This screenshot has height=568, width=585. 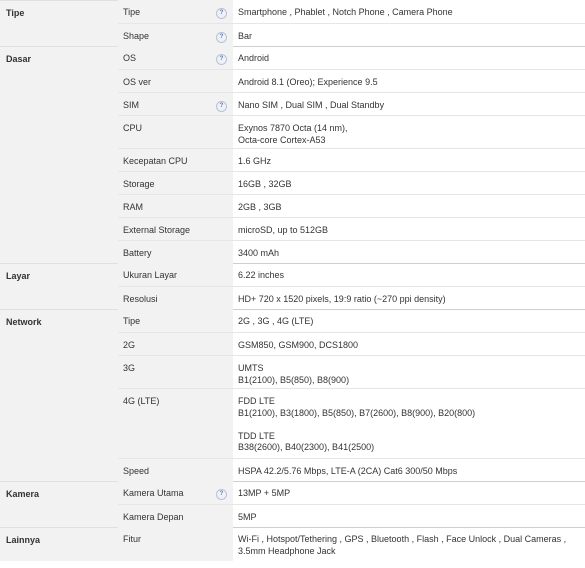 What do you see at coordinates (133, 207) in the screenshot?
I see `spec-label: RAM` at bounding box center [133, 207].